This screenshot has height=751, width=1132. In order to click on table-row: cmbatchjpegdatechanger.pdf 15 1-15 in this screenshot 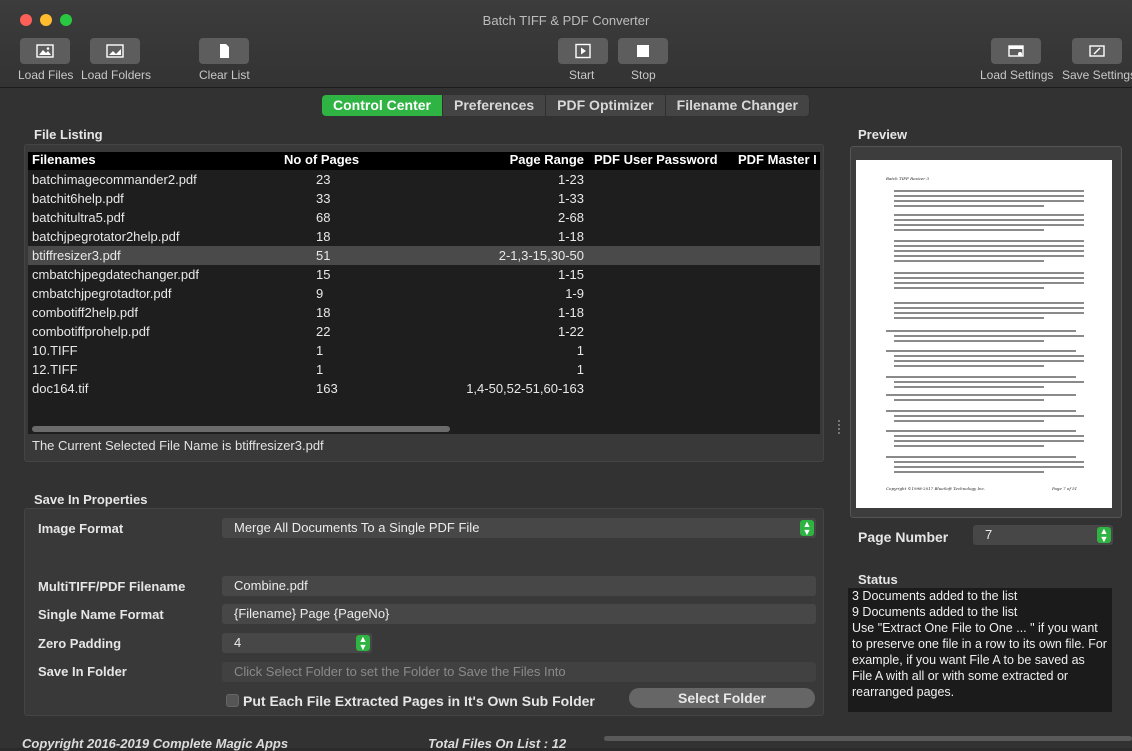, I will do `click(424, 274)`.